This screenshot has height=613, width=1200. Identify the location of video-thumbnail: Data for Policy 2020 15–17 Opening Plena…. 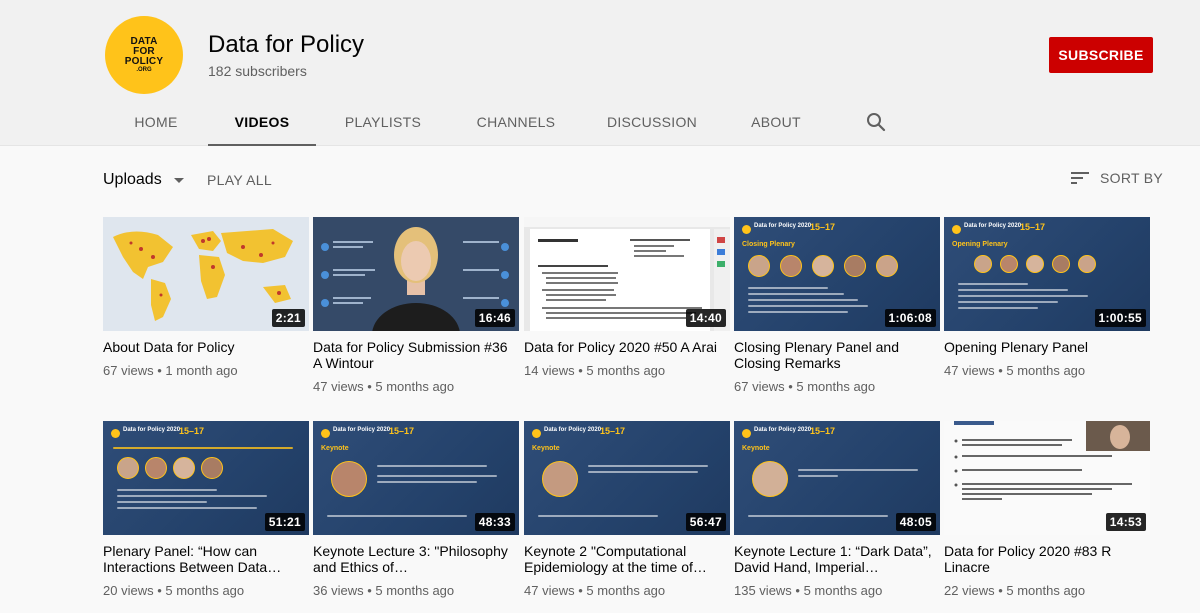
(1047, 274).